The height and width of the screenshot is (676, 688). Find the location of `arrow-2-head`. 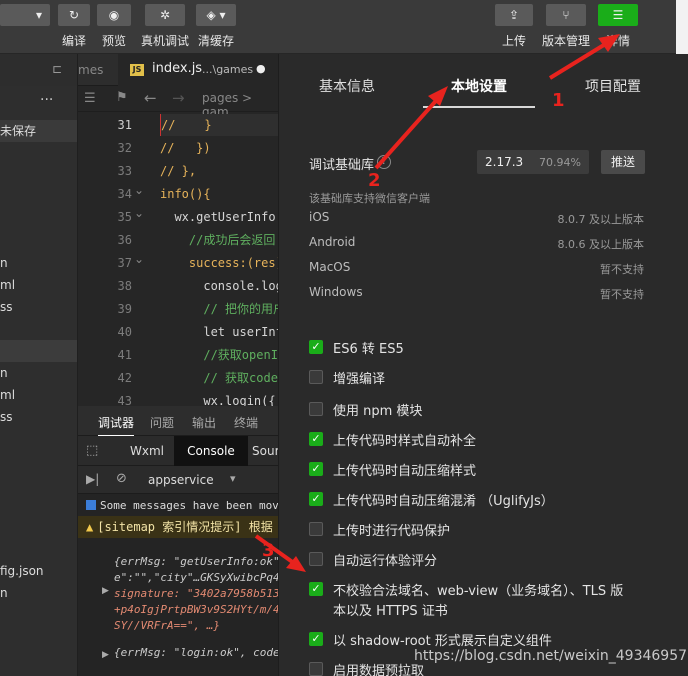

arrow-2-head is located at coordinates (438, 96).